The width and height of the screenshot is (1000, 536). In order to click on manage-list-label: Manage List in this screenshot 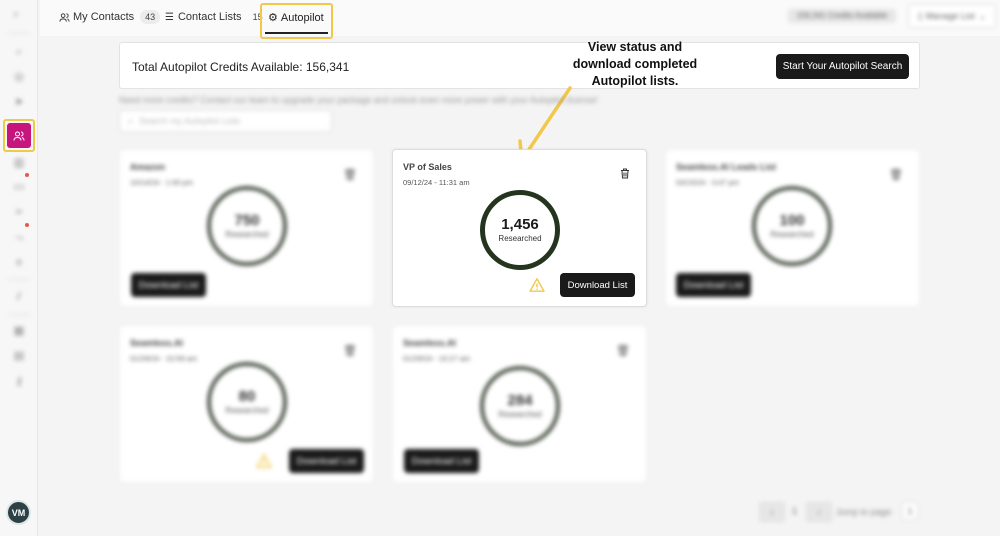, I will do `click(950, 16)`.